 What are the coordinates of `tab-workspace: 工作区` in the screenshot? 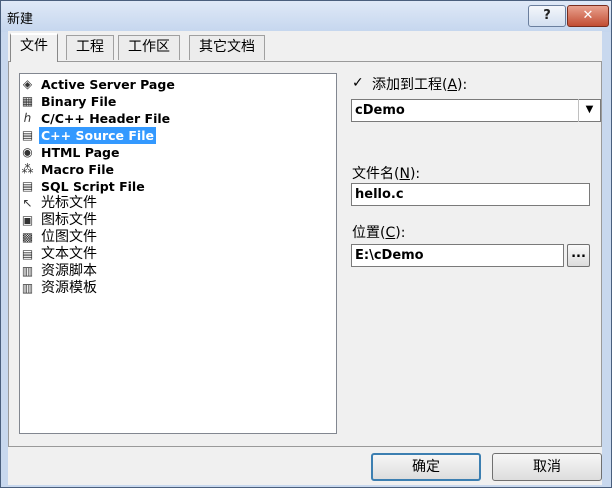 It's located at (149, 47).